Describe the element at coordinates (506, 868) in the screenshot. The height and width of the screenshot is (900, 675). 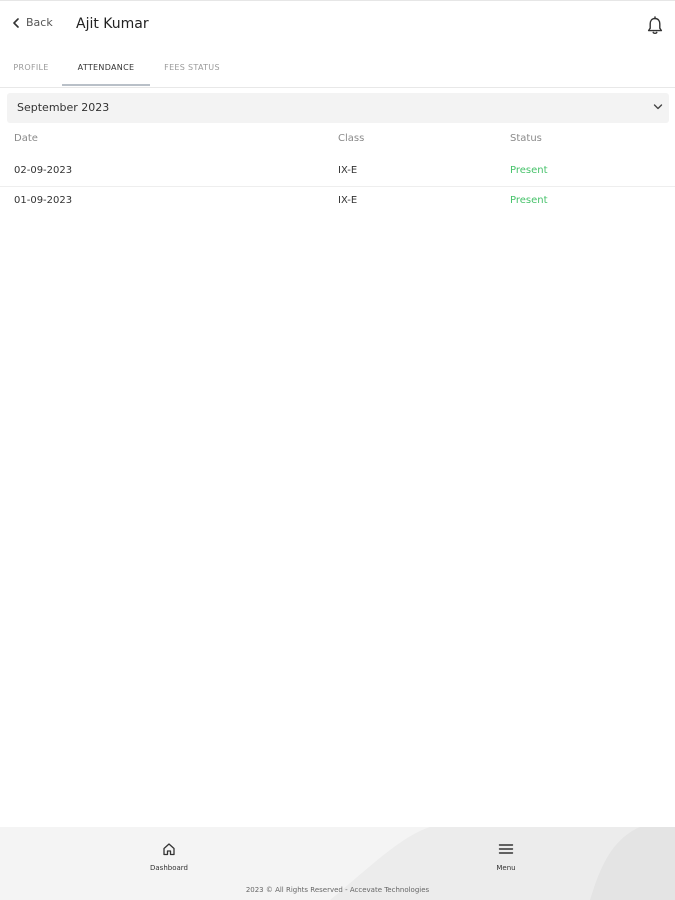
I see `nav-menu-label: Menu` at that location.